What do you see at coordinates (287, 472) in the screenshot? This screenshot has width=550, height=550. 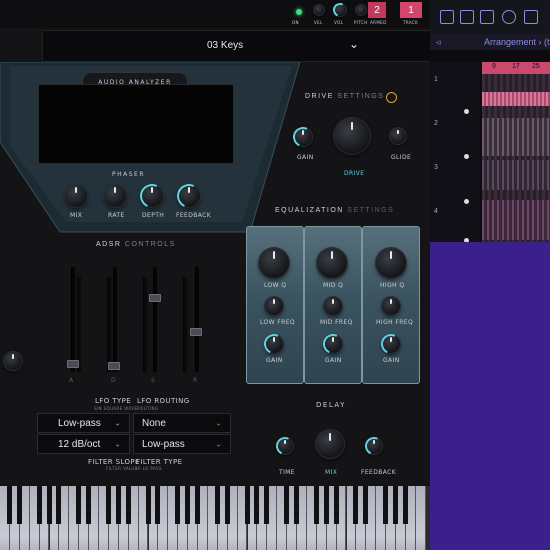 I see `delay-time-label: TIME` at bounding box center [287, 472].